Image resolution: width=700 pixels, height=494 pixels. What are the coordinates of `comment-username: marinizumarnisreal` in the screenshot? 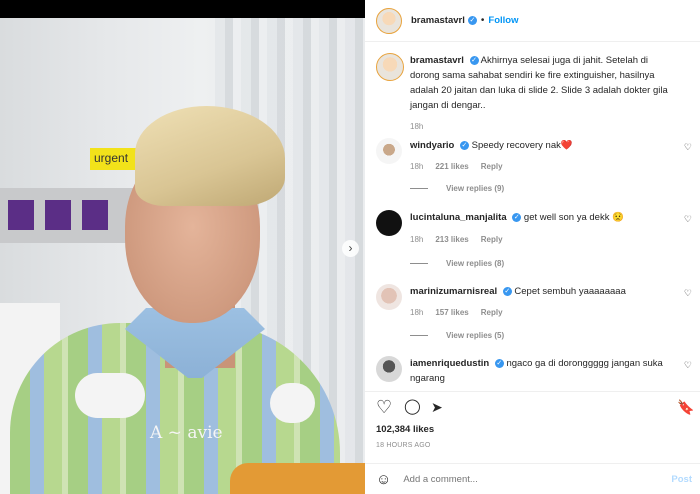 It's located at (453, 291).